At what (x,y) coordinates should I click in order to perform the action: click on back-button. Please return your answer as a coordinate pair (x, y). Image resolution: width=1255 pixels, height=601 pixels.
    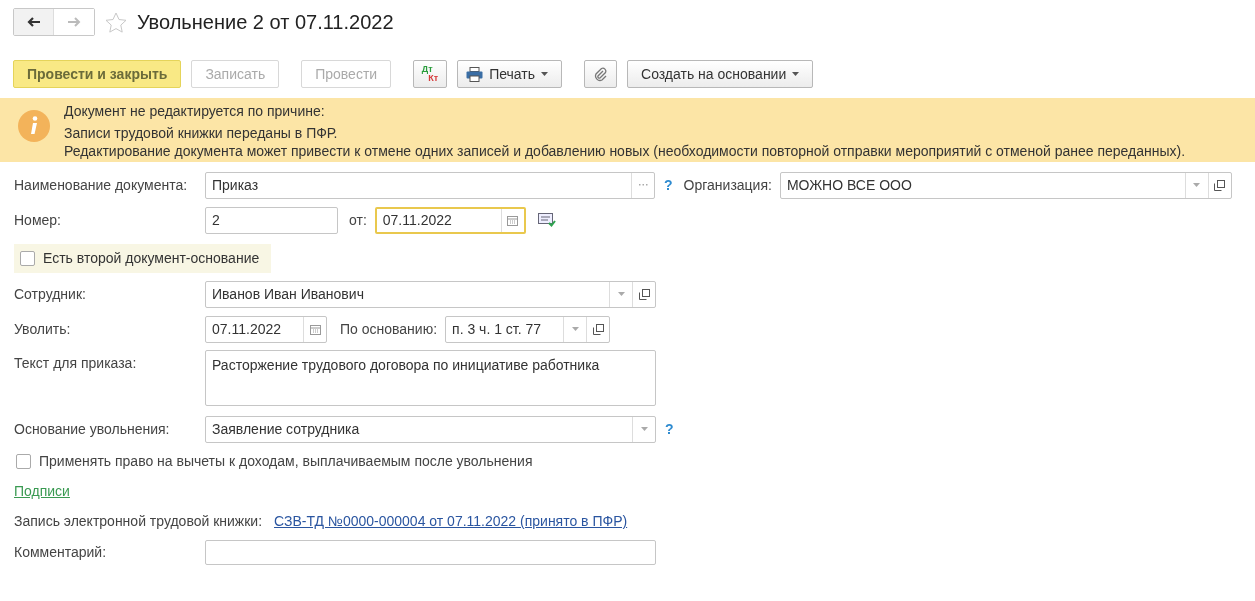
    Looking at the image, I should click on (34, 22).